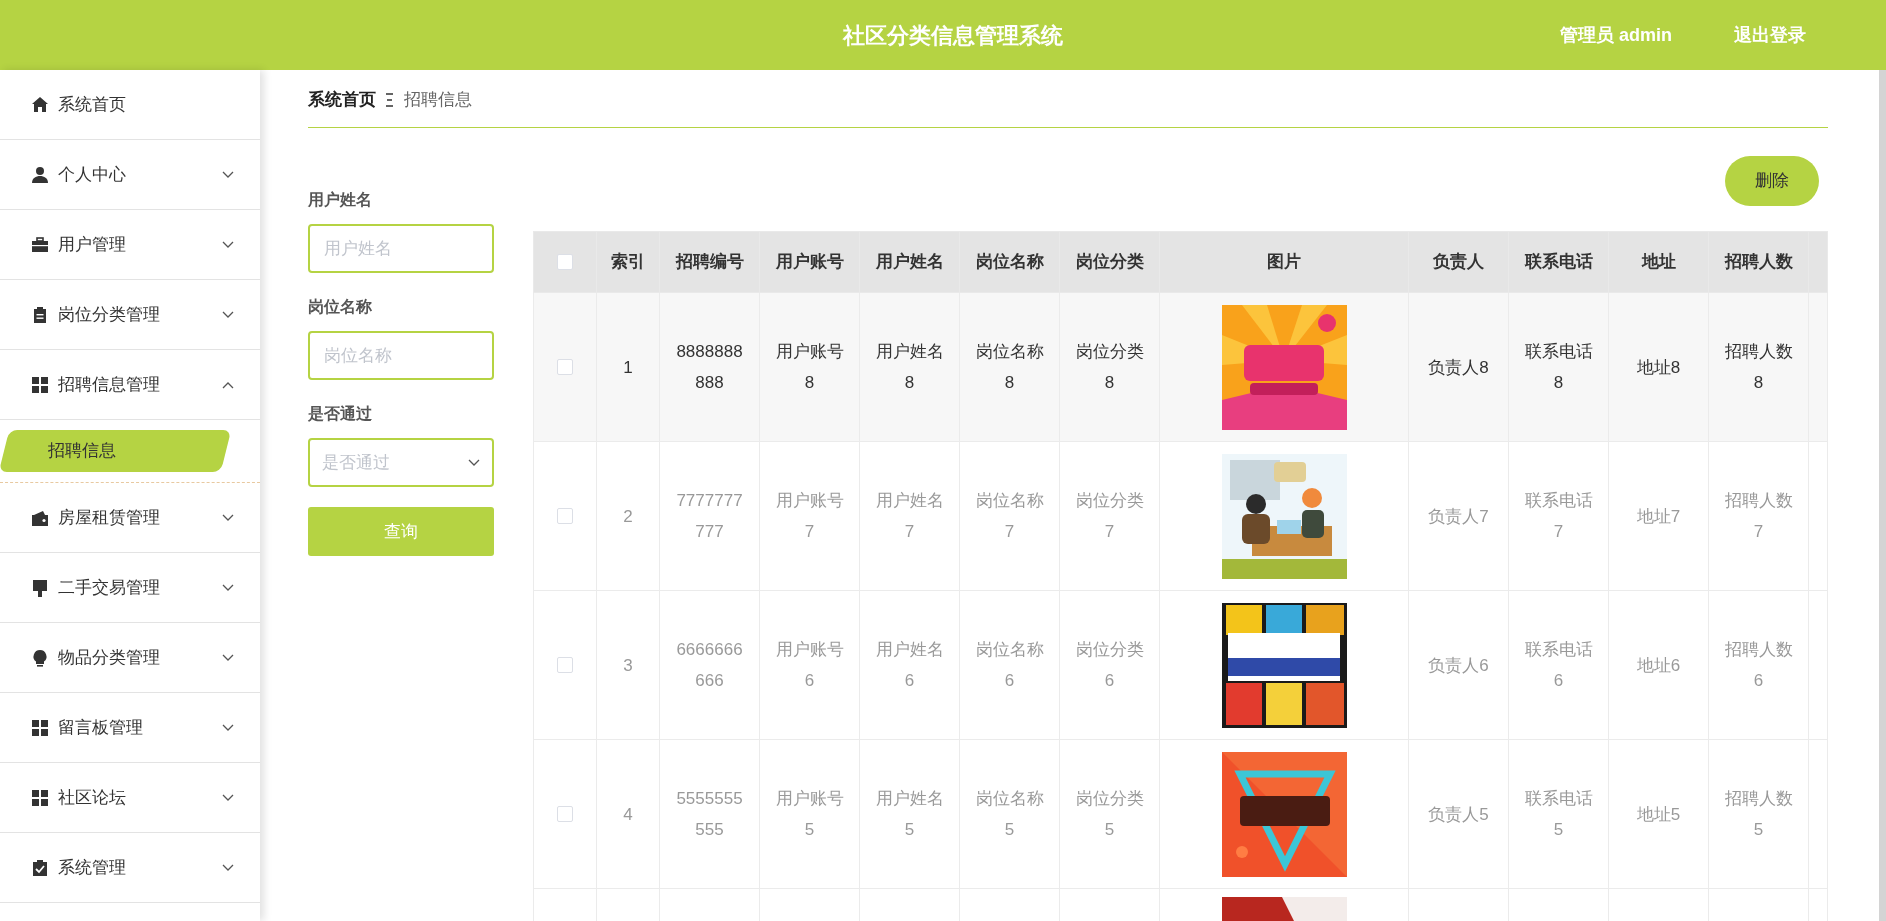 This screenshot has height=921, width=1886. I want to click on table-cell-text: 用户姓名5, so click(909, 814).